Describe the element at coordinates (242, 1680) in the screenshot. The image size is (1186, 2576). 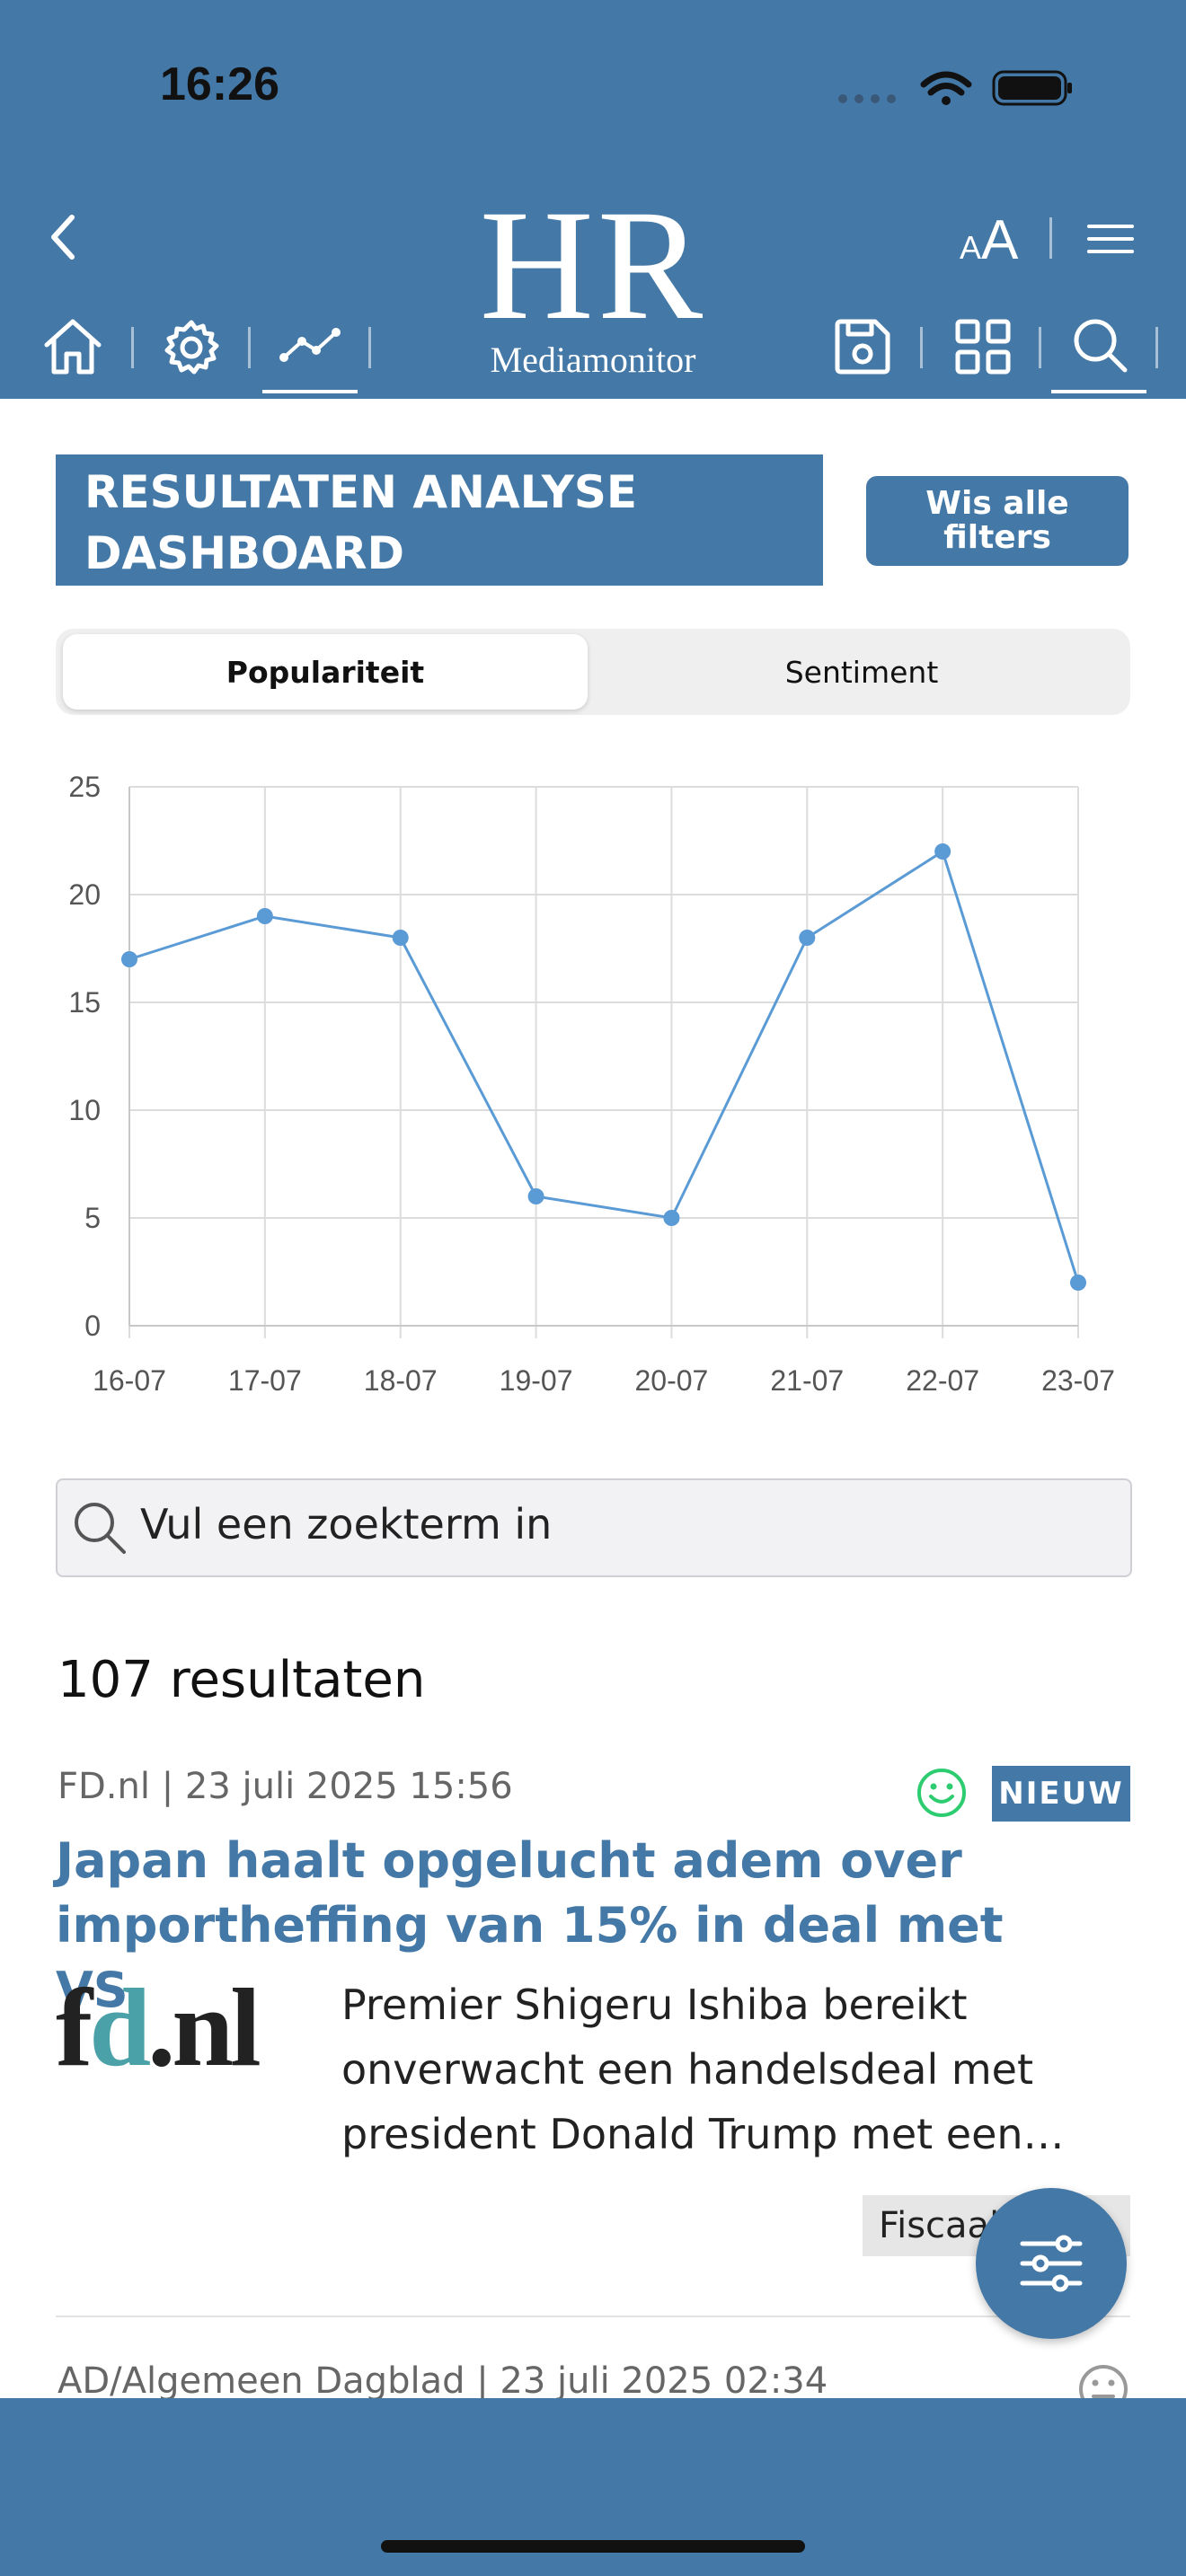
I see `result-count: 107 resultaten` at that location.